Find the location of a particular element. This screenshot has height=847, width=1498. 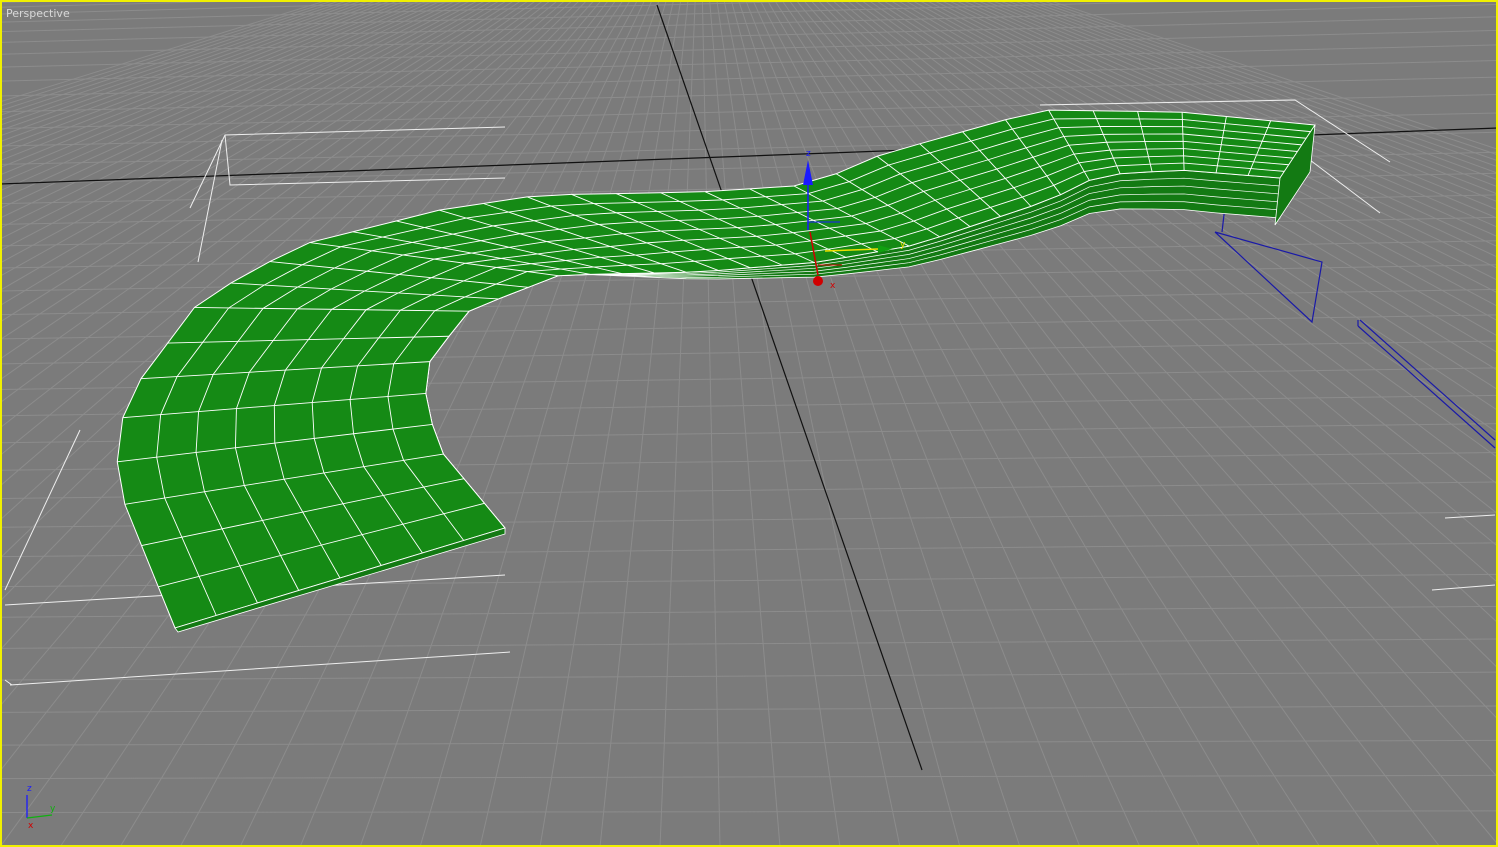

gizmo-x-label: x is located at coordinates (833, 286).